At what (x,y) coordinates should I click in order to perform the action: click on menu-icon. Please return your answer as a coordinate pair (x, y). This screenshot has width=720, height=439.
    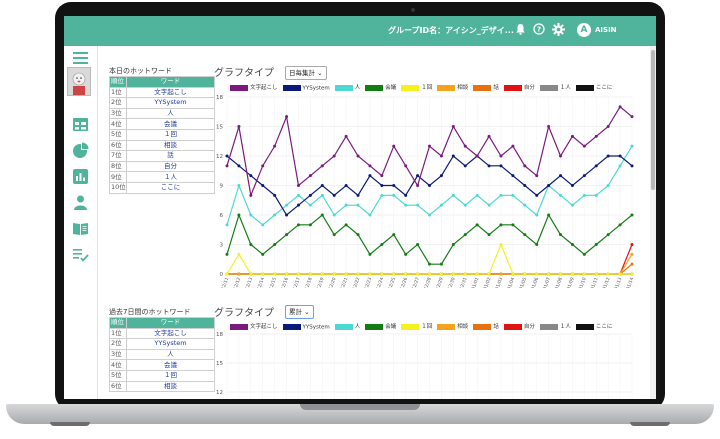
    Looking at the image, I should click on (80, 57).